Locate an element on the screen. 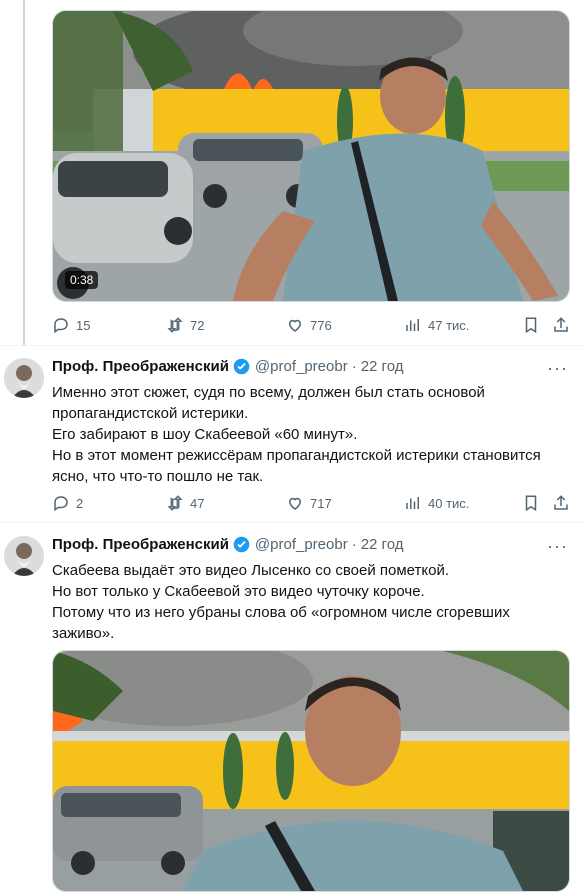 The width and height of the screenshot is (582, 892). tweet-actions-1: 2 47 717 40 тис. is located at coordinates (312, 503).